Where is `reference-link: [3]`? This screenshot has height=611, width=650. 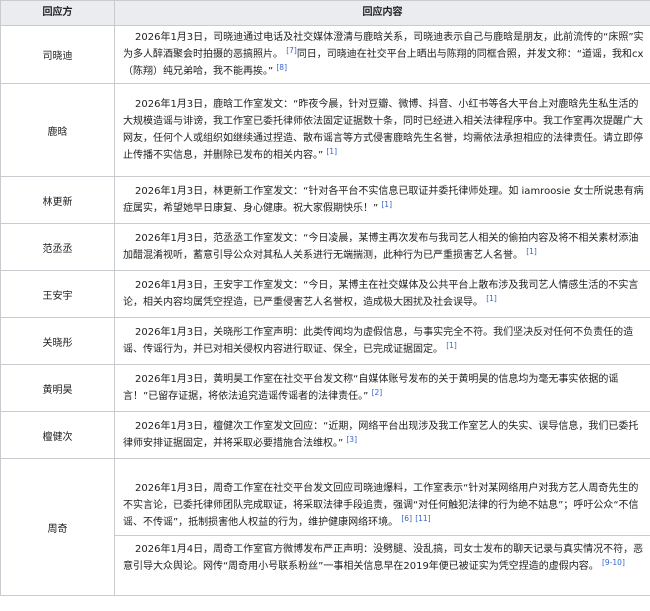
reference-link: [3] is located at coordinates (351, 439).